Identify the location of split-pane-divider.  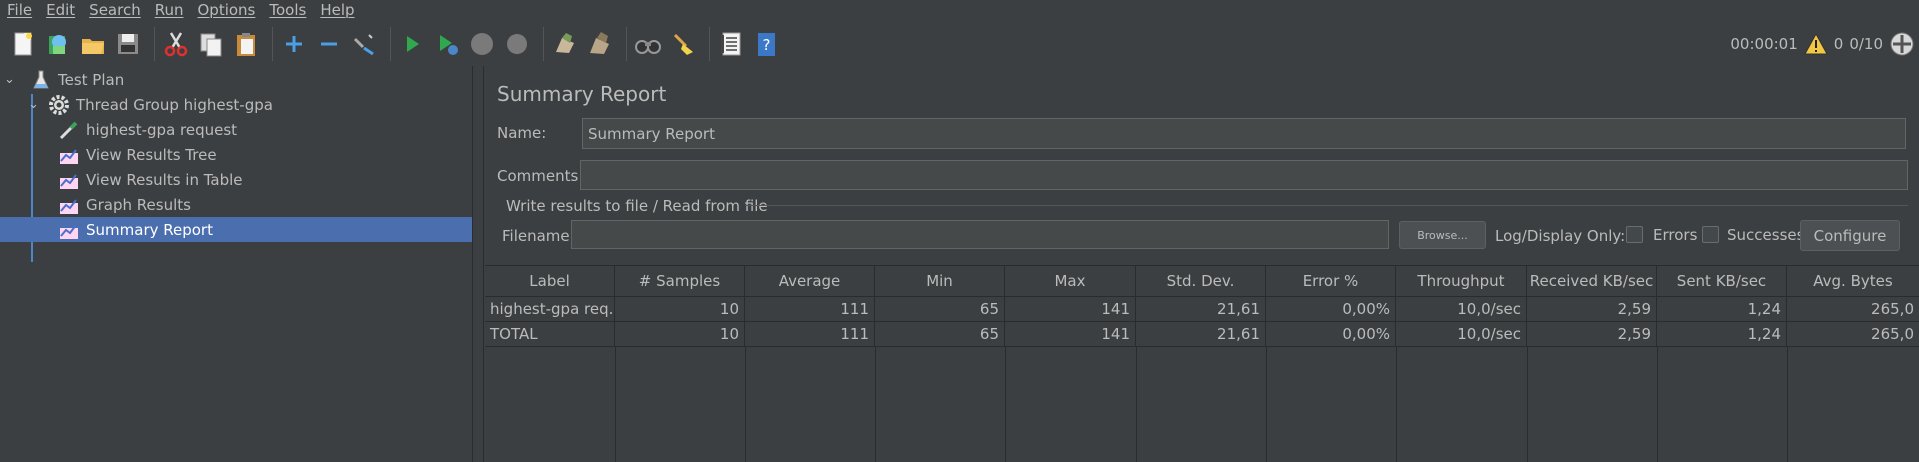
(478, 264).